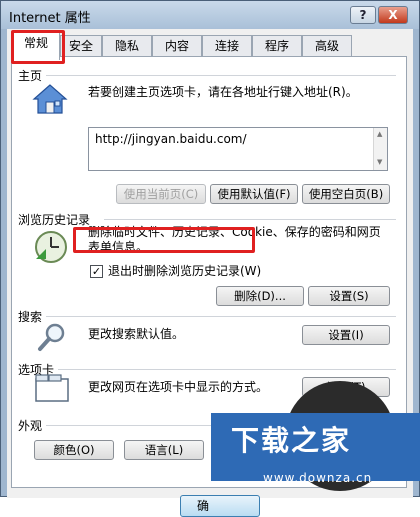 The height and width of the screenshot is (517, 420). What do you see at coordinates (127, 46) in the screenshot?
I see `tab-privacy: 隐私` at bounding box center [127, 46].